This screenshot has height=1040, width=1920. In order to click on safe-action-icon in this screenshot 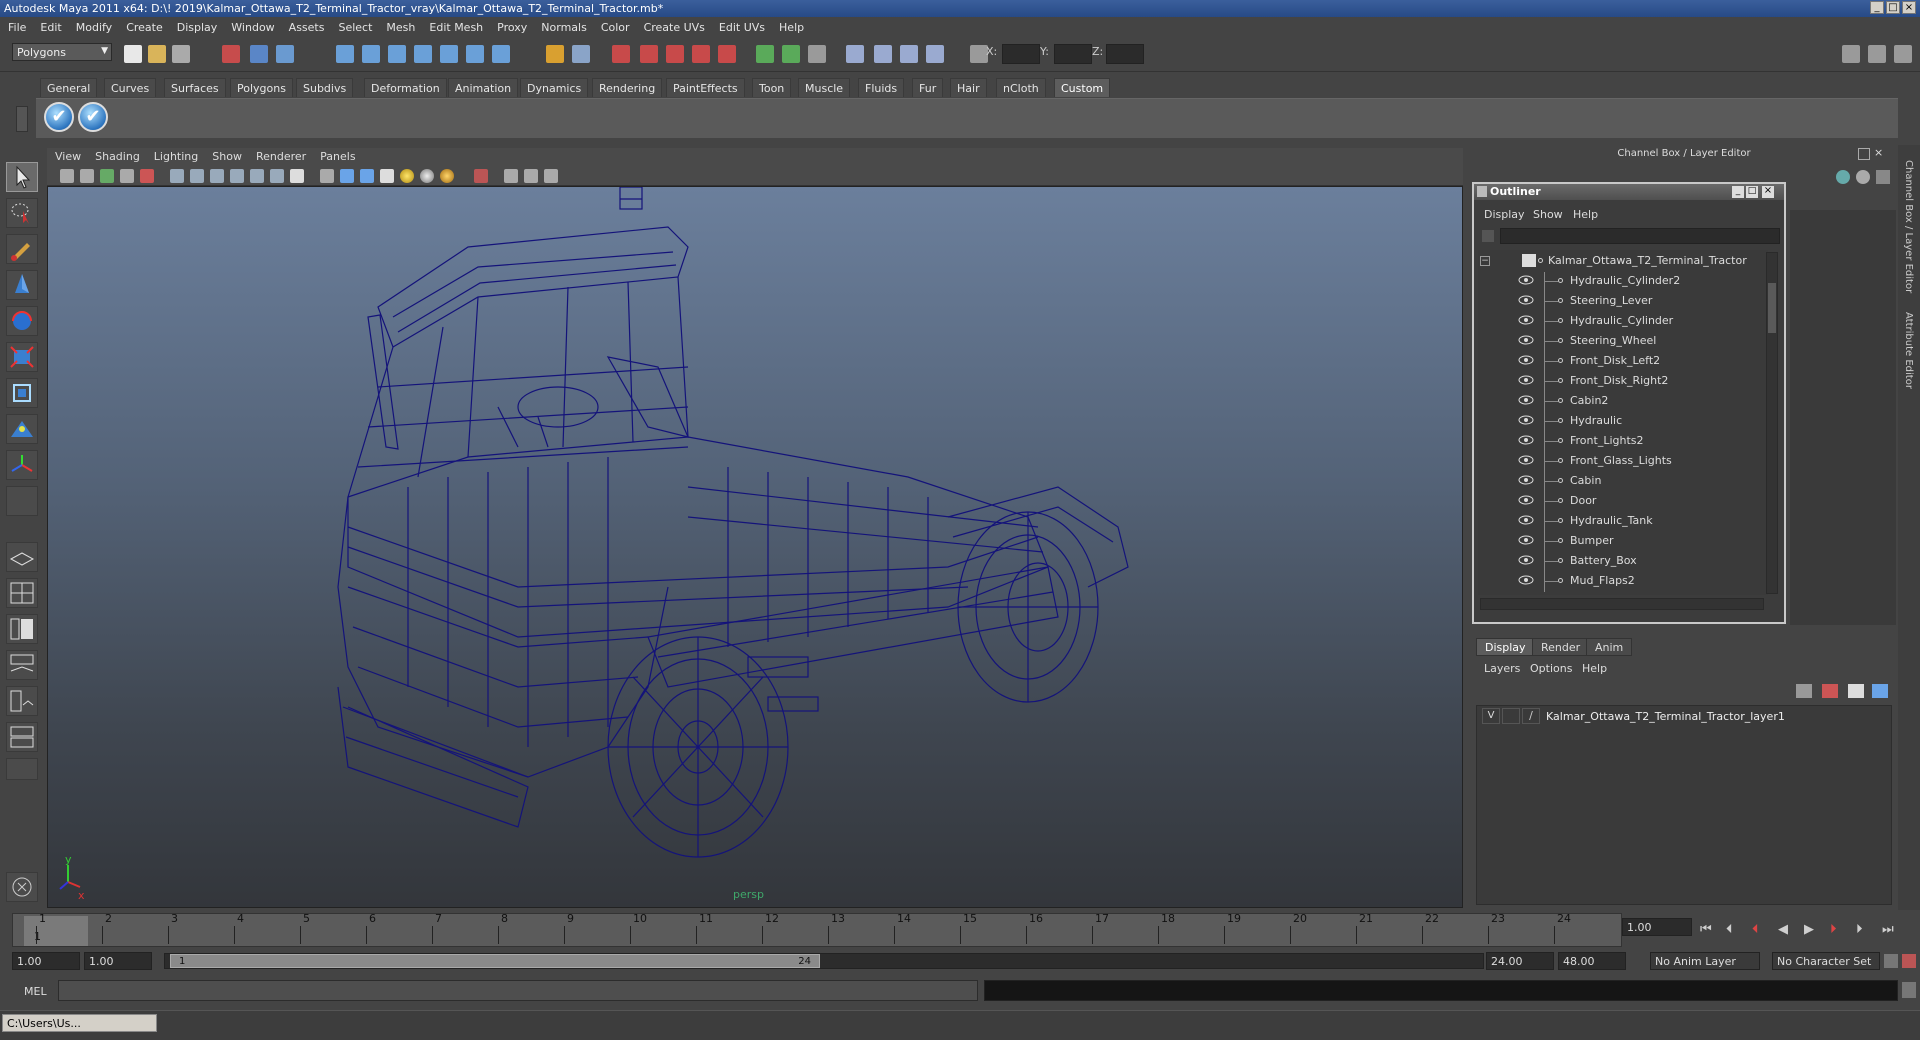, I will do `click(277, 176)`.